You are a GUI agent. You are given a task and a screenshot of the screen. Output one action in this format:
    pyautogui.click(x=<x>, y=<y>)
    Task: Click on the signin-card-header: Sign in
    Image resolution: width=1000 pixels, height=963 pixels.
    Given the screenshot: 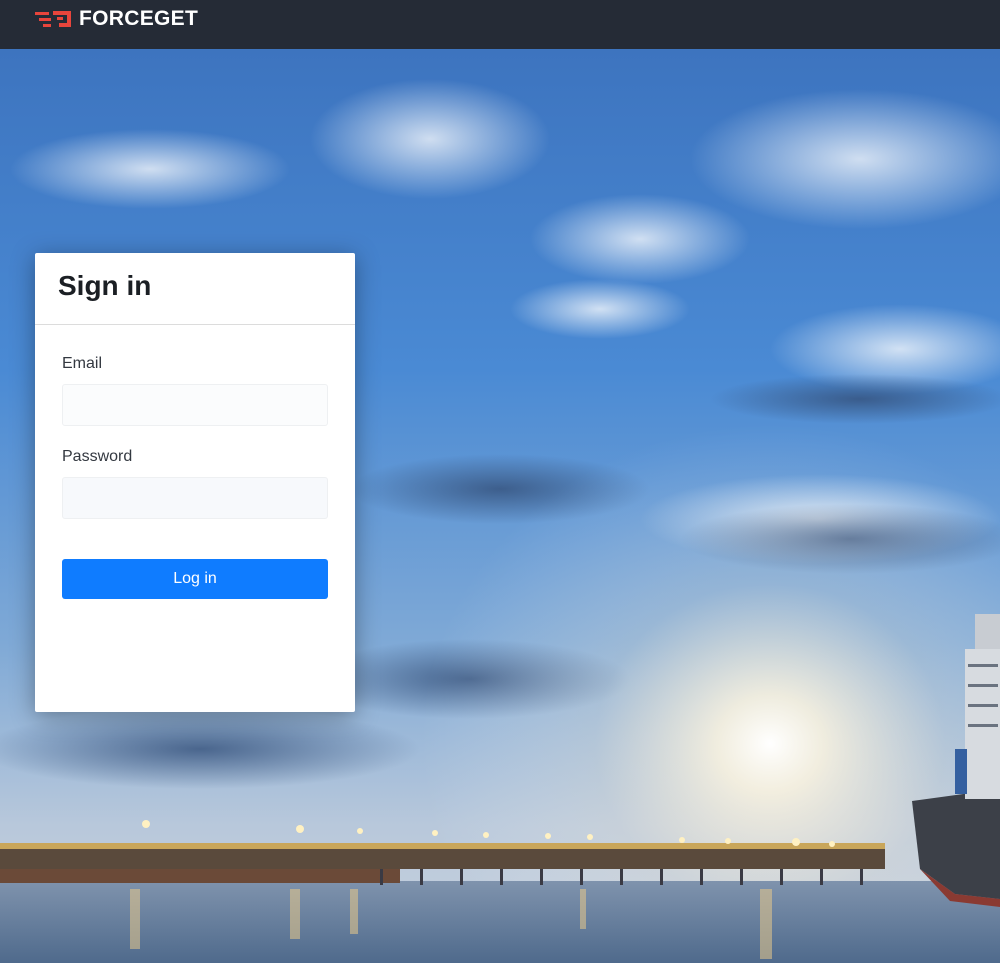 What is the action you would take?
    pyautogui.click(x=195, y=289)
    